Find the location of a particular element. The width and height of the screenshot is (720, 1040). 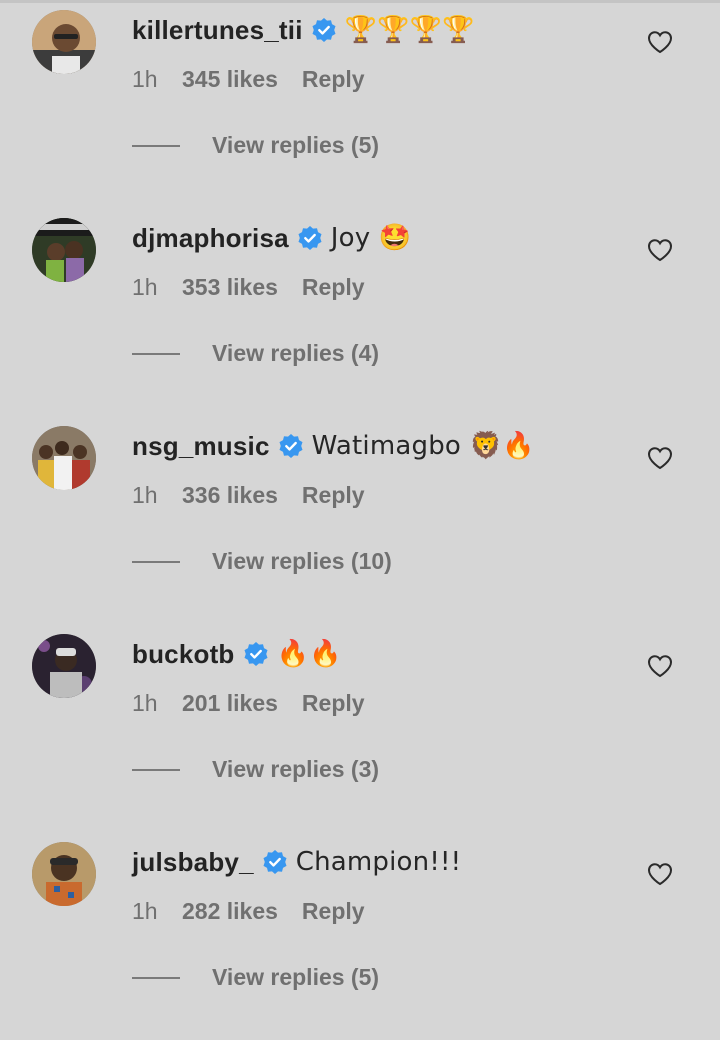

comment-meta: 1h 336 likes Reply is located at coordinates (248, 495).